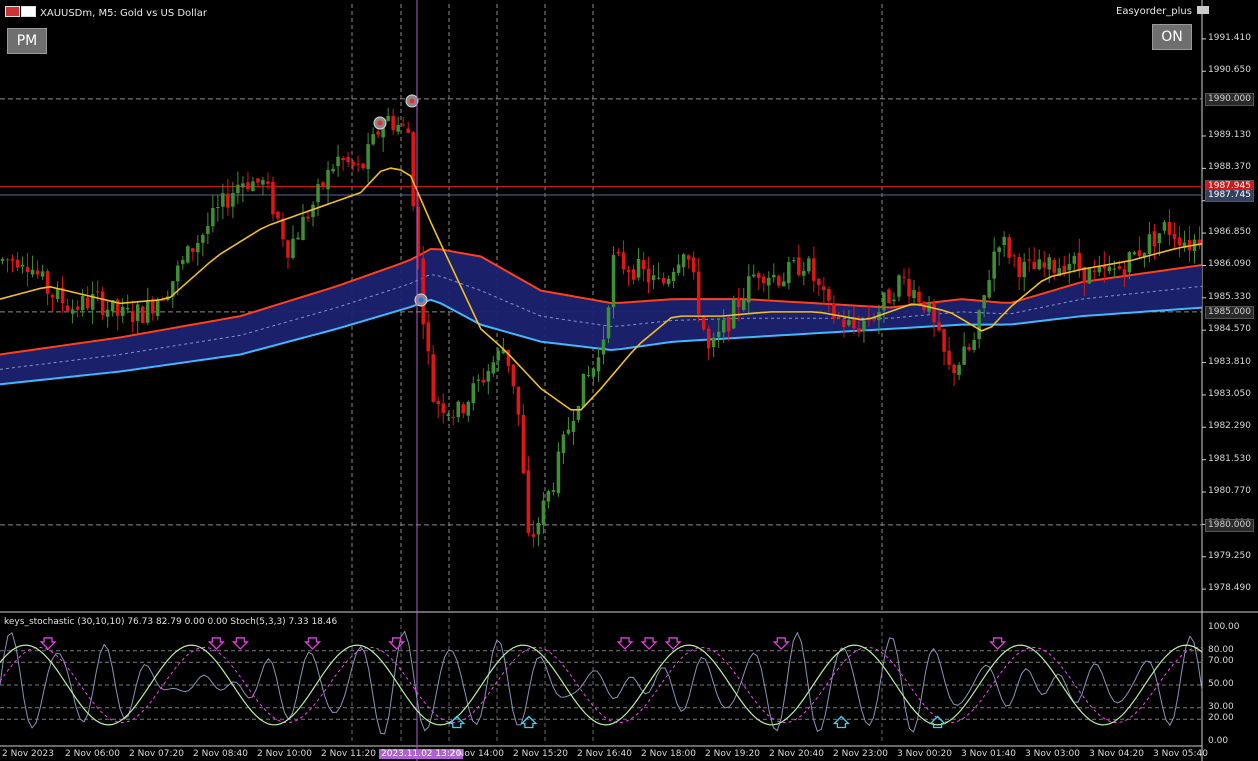  Describe the element at coordinates (1229, 426) in the screenshot. I see `price-tick-label: 1982.290` at that location.